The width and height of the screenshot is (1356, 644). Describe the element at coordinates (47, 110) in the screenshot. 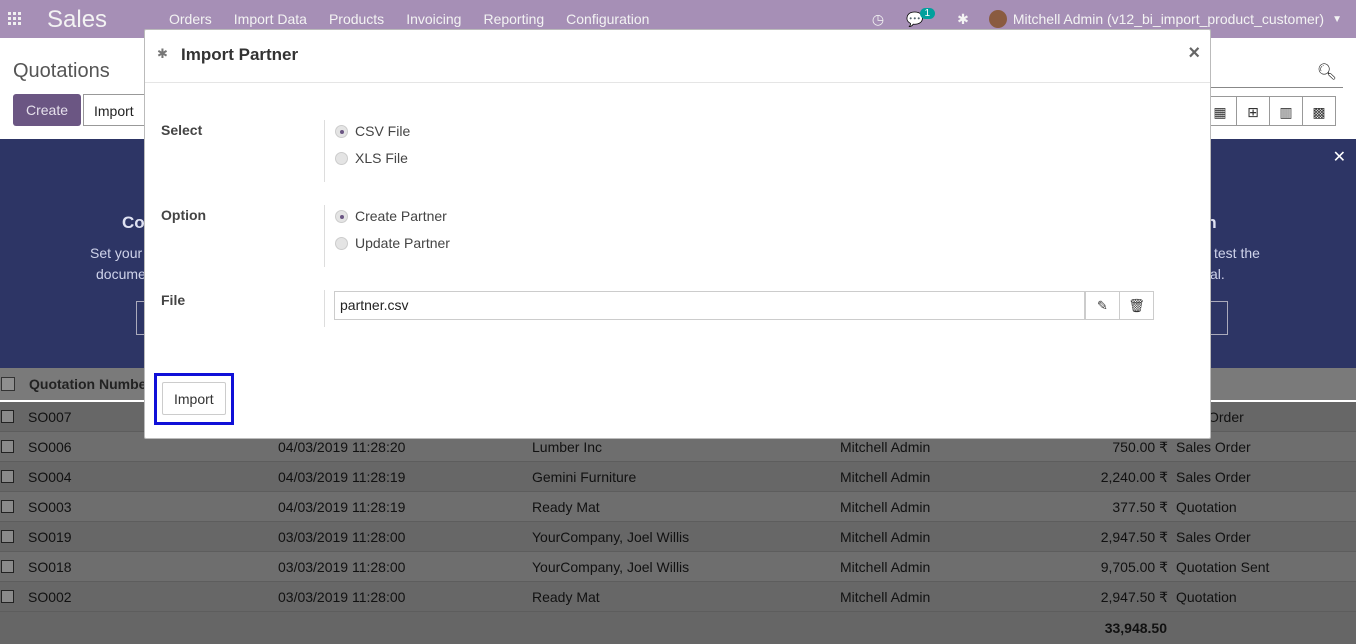

I see `create-button: Create` at that location.